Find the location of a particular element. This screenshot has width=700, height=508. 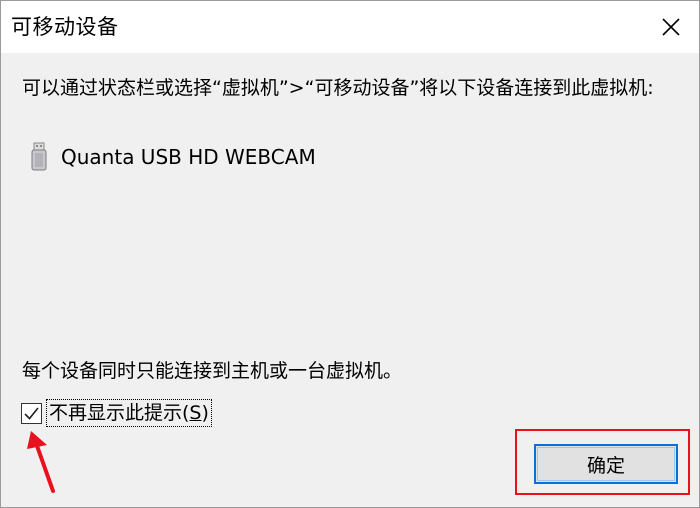

ok-button: 确定 is located at coordinates (606, 464).